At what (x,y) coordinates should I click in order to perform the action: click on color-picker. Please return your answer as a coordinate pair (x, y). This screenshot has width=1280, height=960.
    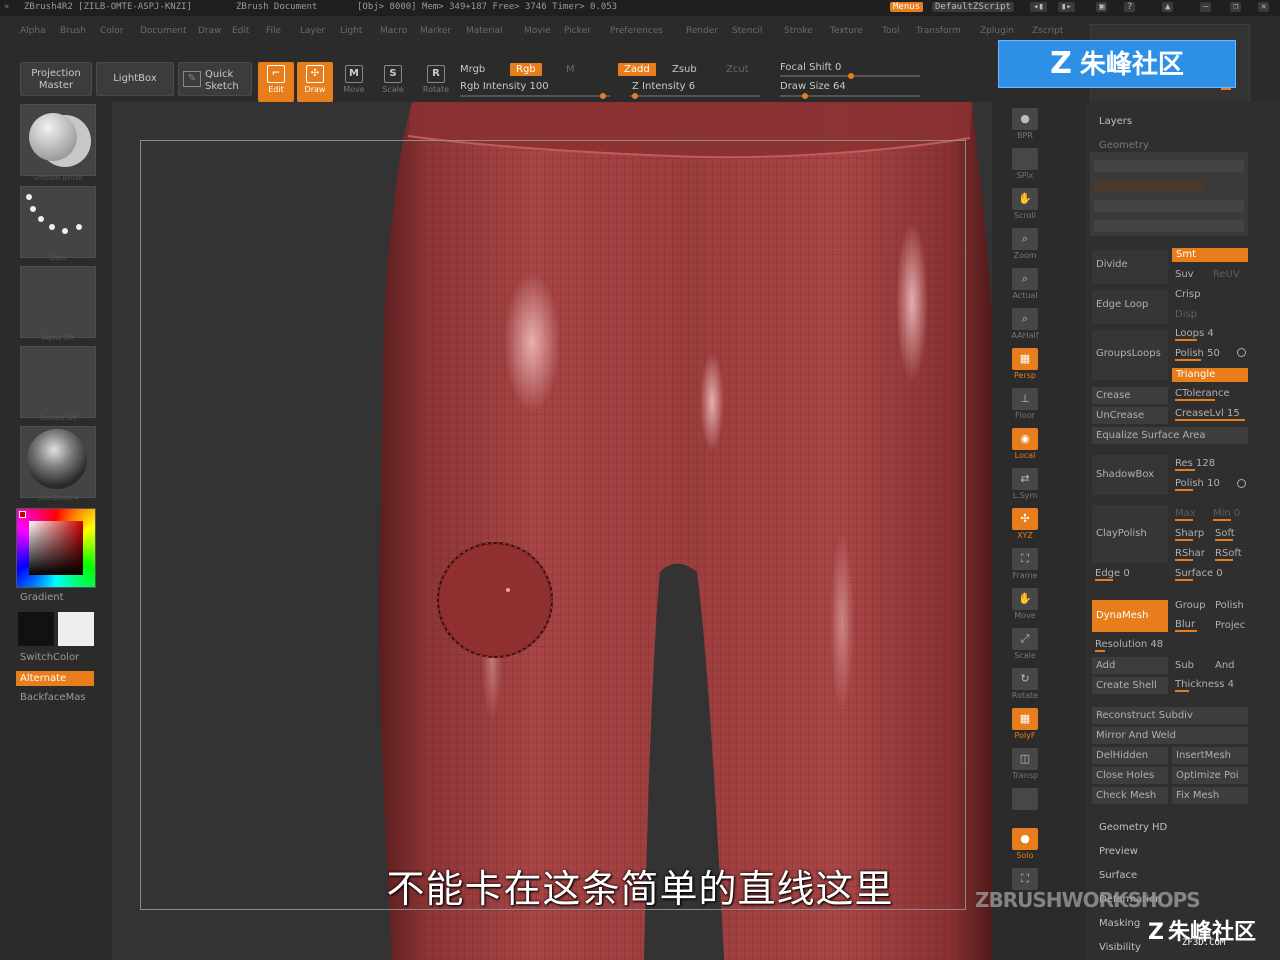
    Looking at the image, I should click on (56, 548).